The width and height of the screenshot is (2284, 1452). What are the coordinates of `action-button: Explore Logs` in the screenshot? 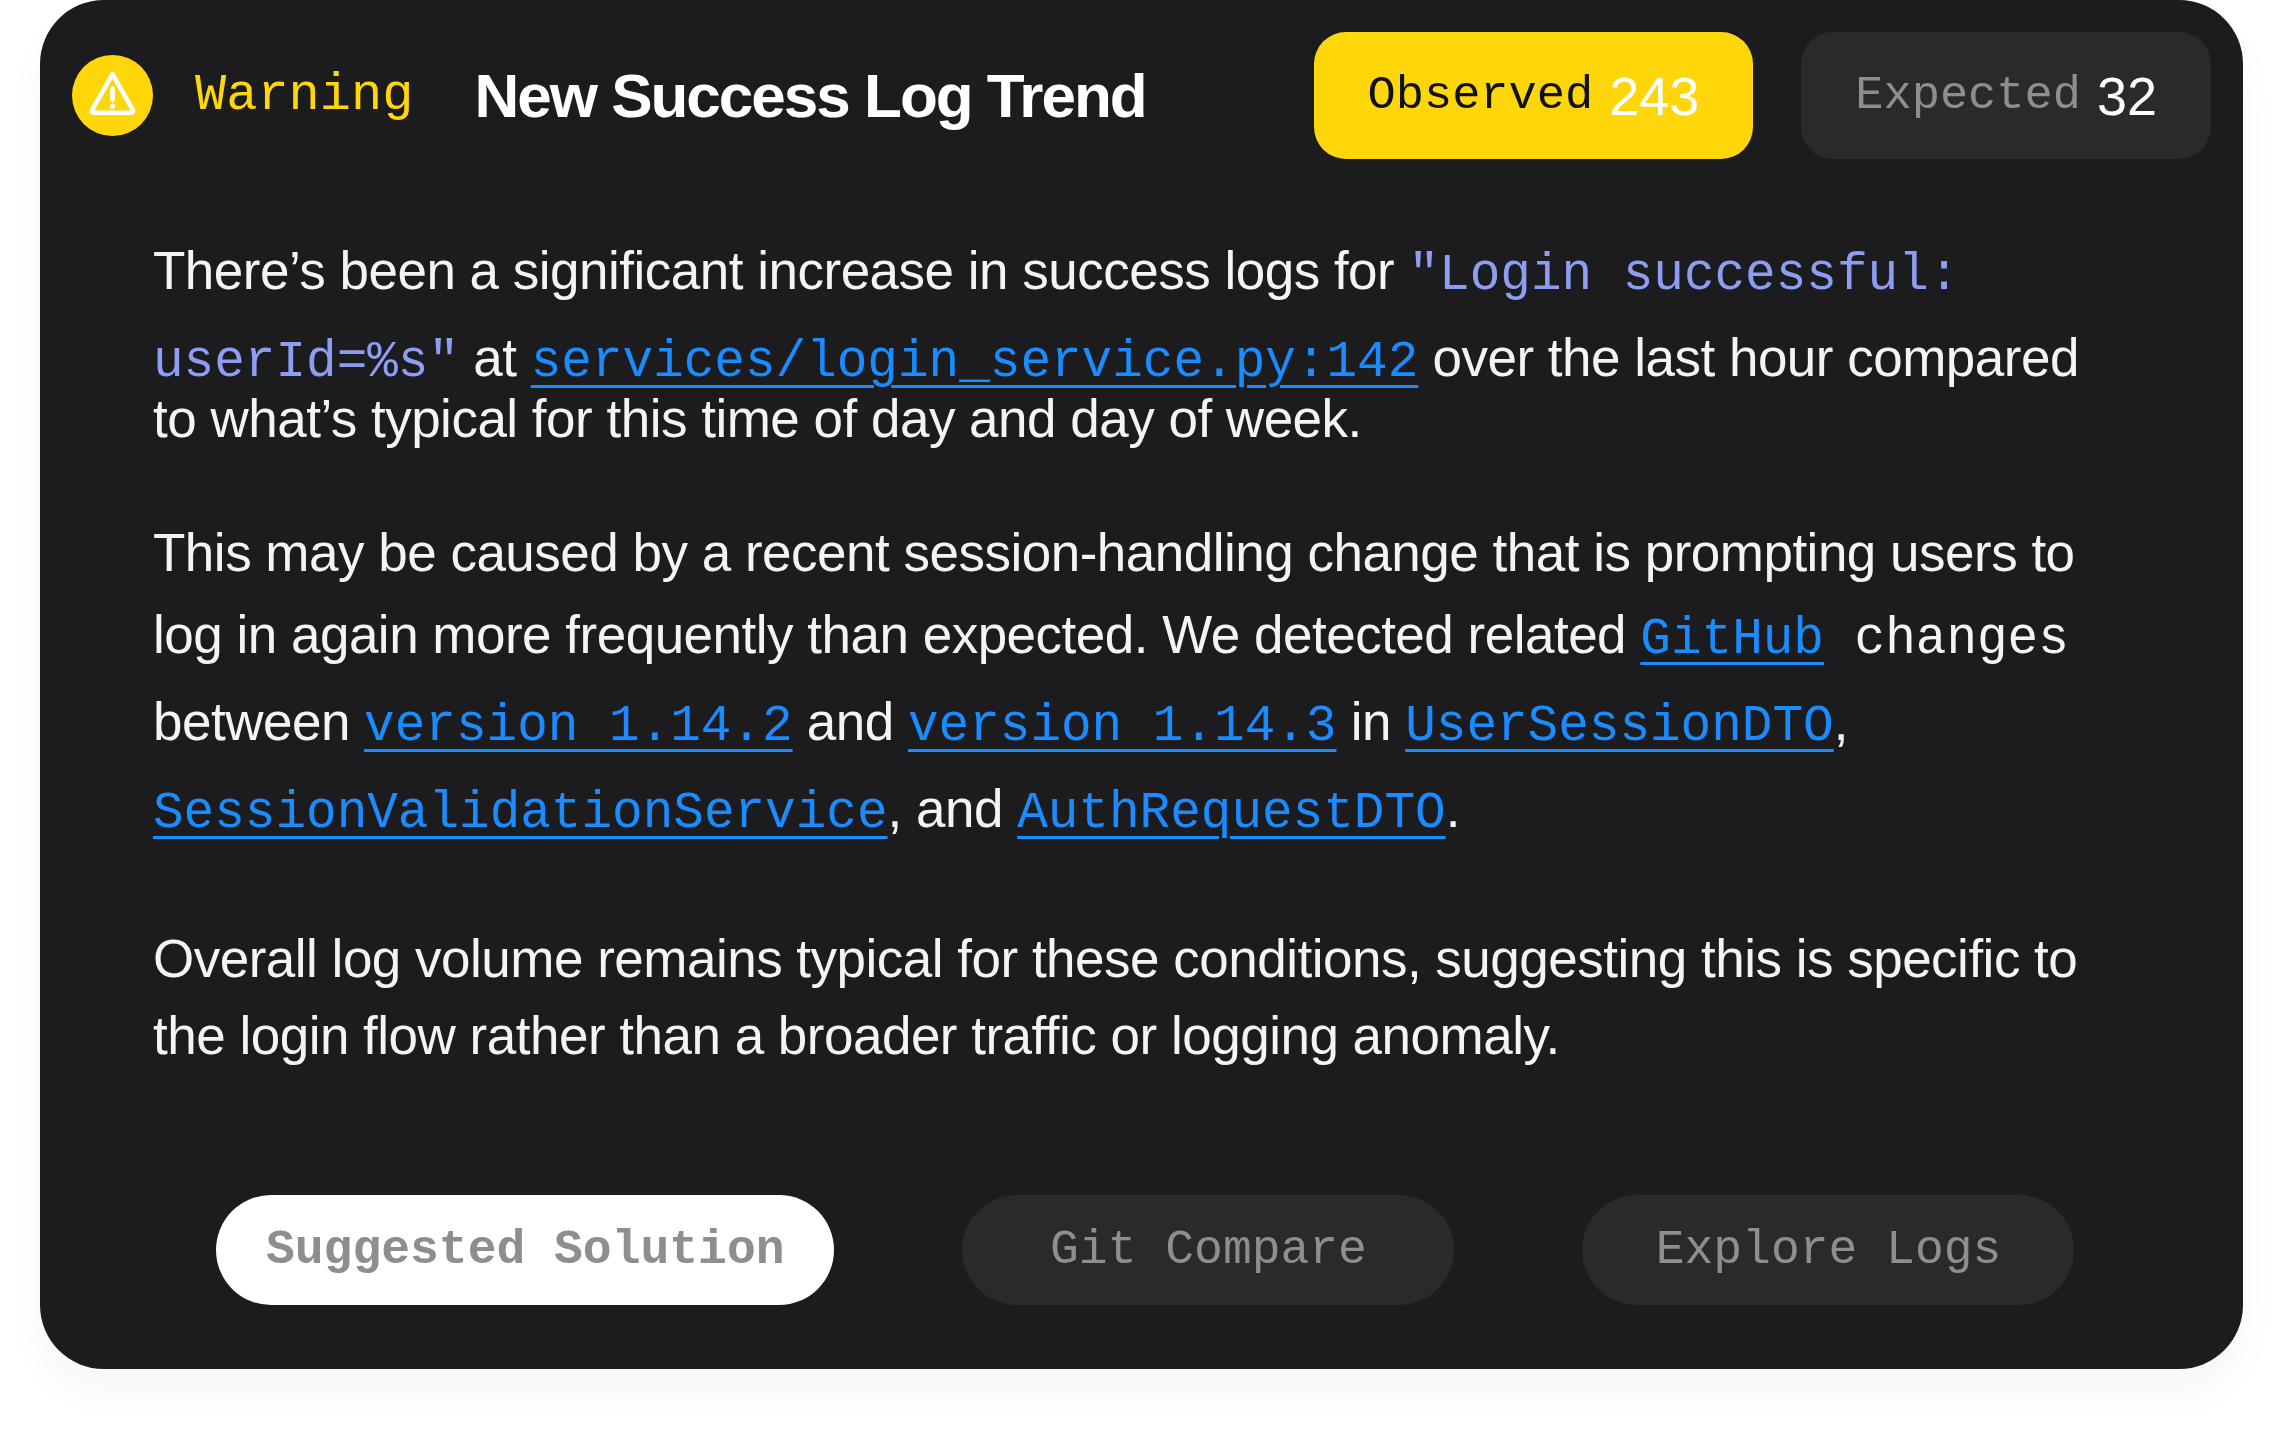 It's located at (1828, 1250).